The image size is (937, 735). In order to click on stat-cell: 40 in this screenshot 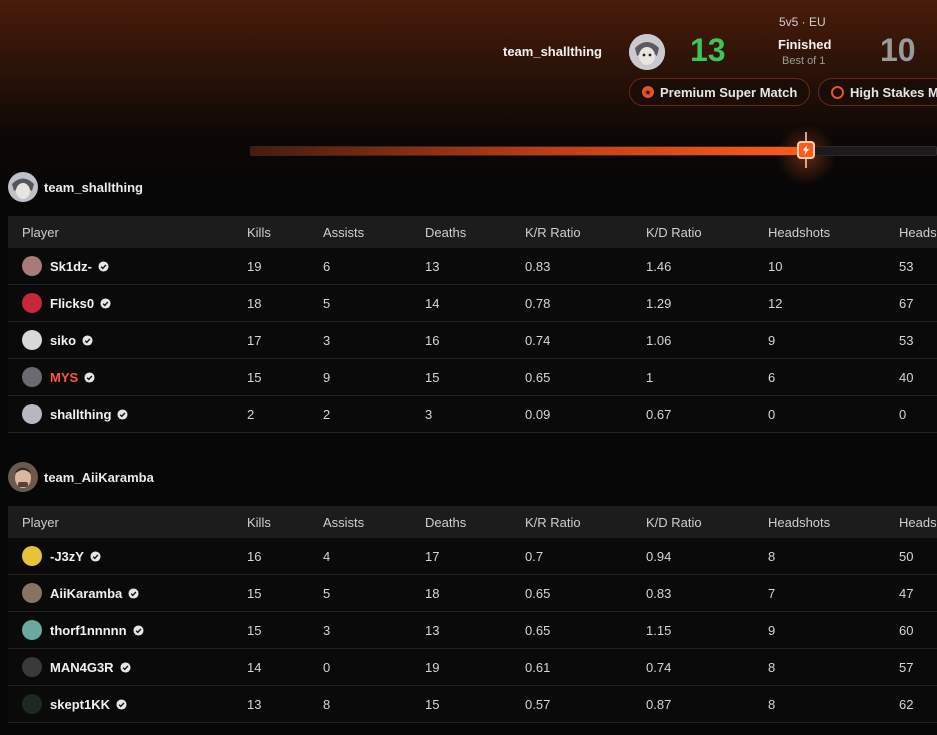, I will do `click(918, 377)`.